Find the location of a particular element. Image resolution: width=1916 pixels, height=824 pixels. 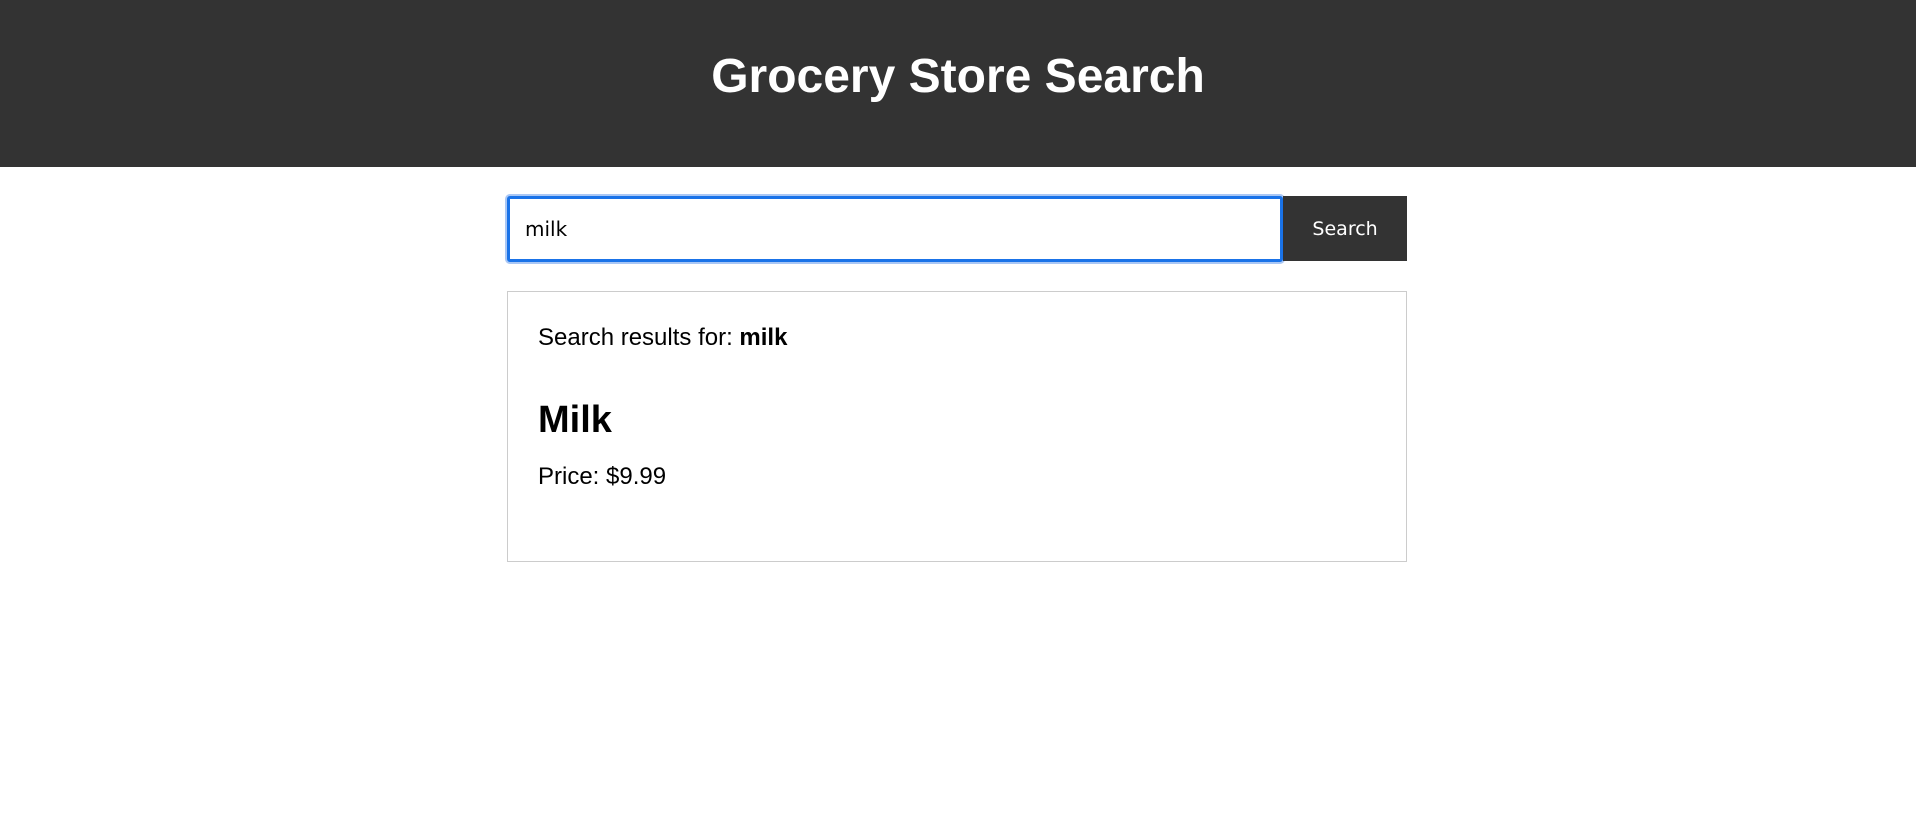

search-form: Search is located at coordinates (957, 229).